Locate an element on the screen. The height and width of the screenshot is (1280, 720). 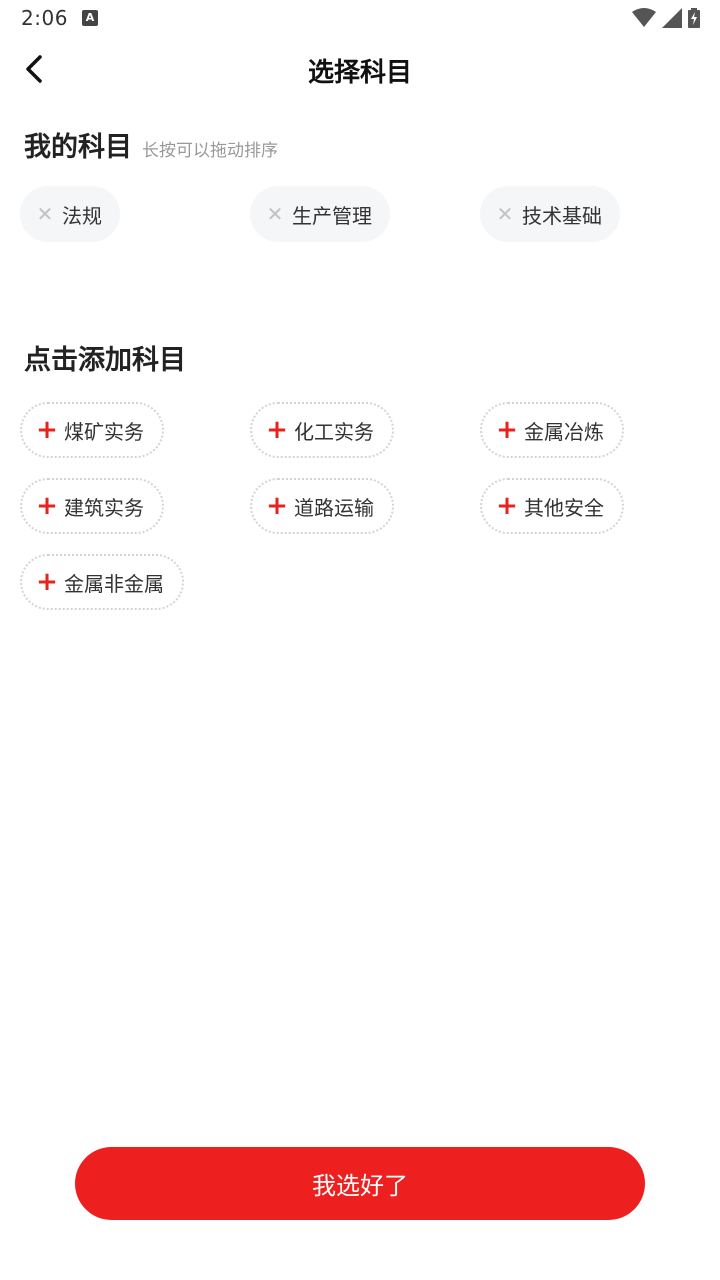
confirm-button: 我选好了 is located at coordinates (360, 1183).